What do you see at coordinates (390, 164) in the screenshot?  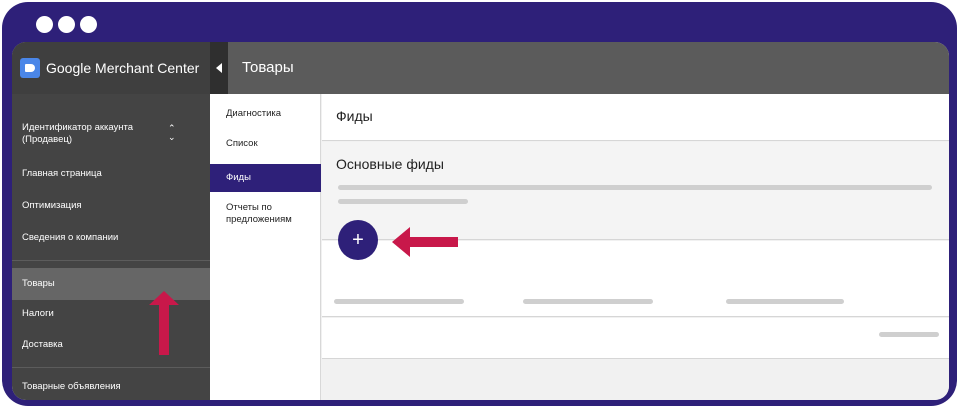 I see `section-title: Основные фиды` at bounding box center [390, 164].